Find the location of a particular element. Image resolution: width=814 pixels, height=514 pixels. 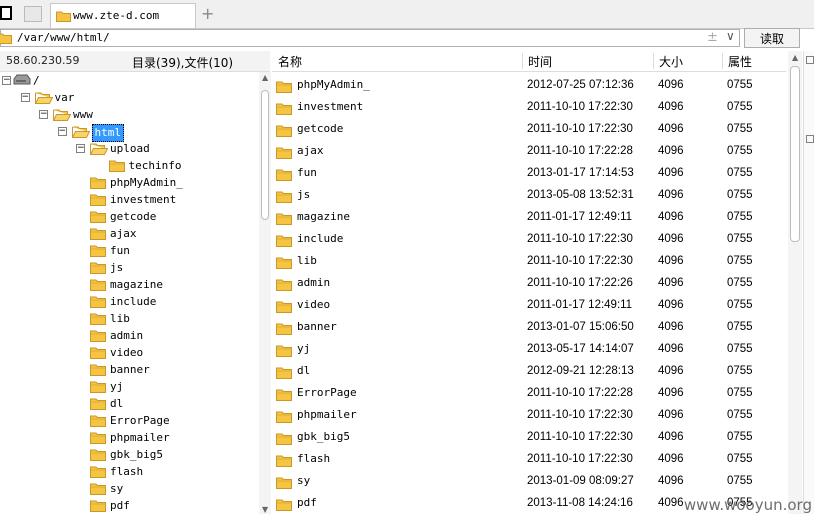

file-name: include is located at coordinates (320, 239).